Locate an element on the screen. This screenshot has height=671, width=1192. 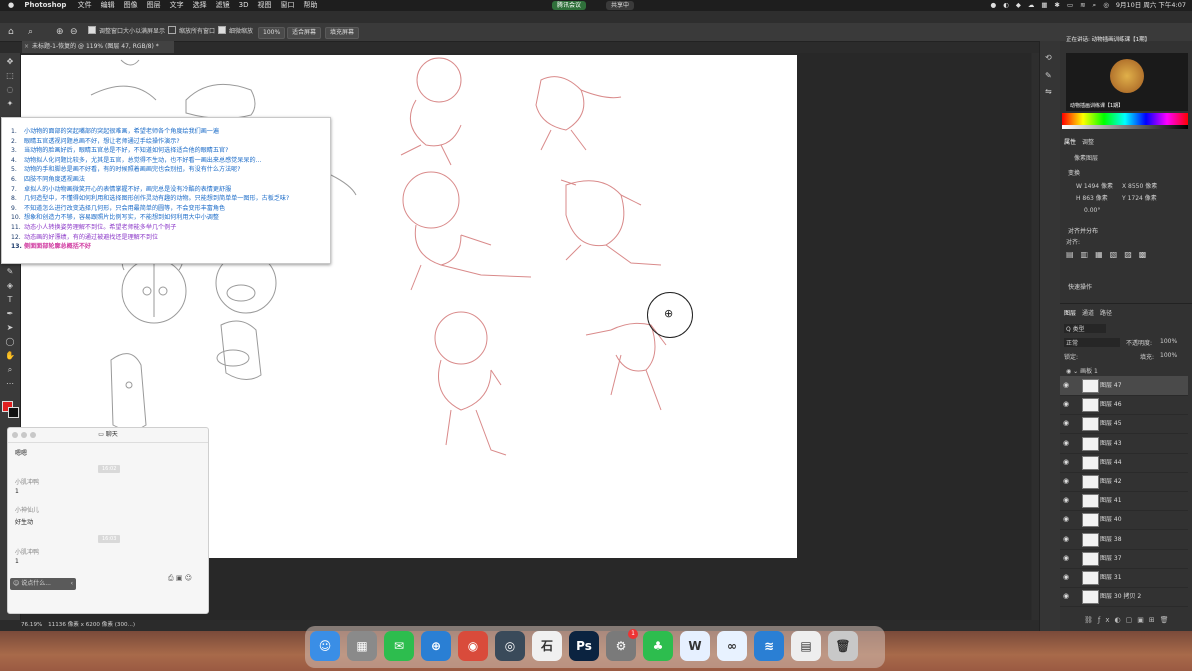
menu-item: 选择 is located at coordinates (200, 5).